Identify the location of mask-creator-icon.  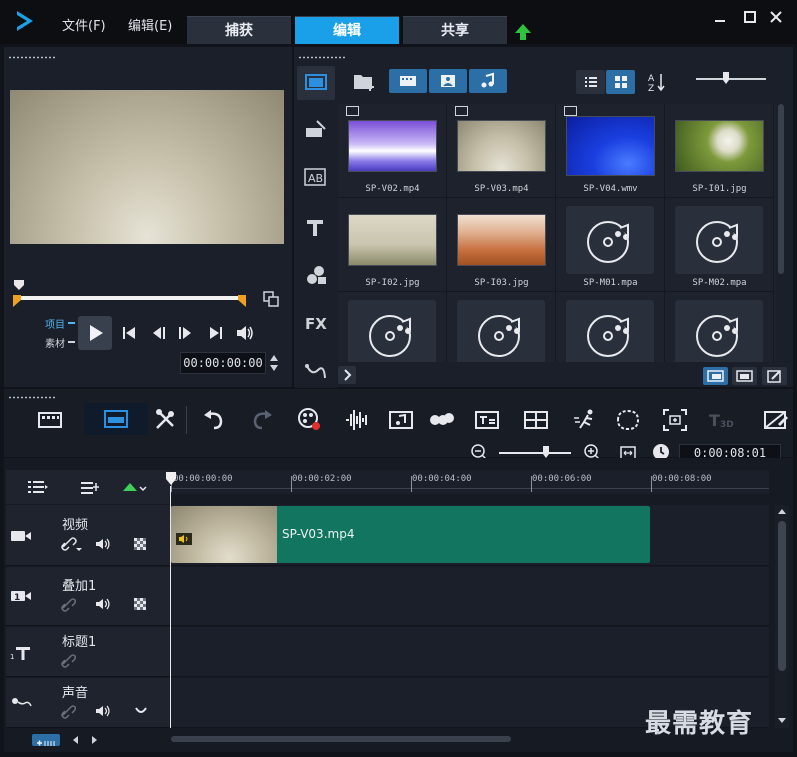
(628, 420).